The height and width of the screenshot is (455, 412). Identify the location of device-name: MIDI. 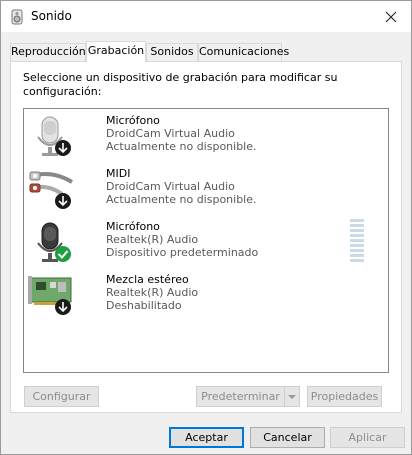
(118, 173).